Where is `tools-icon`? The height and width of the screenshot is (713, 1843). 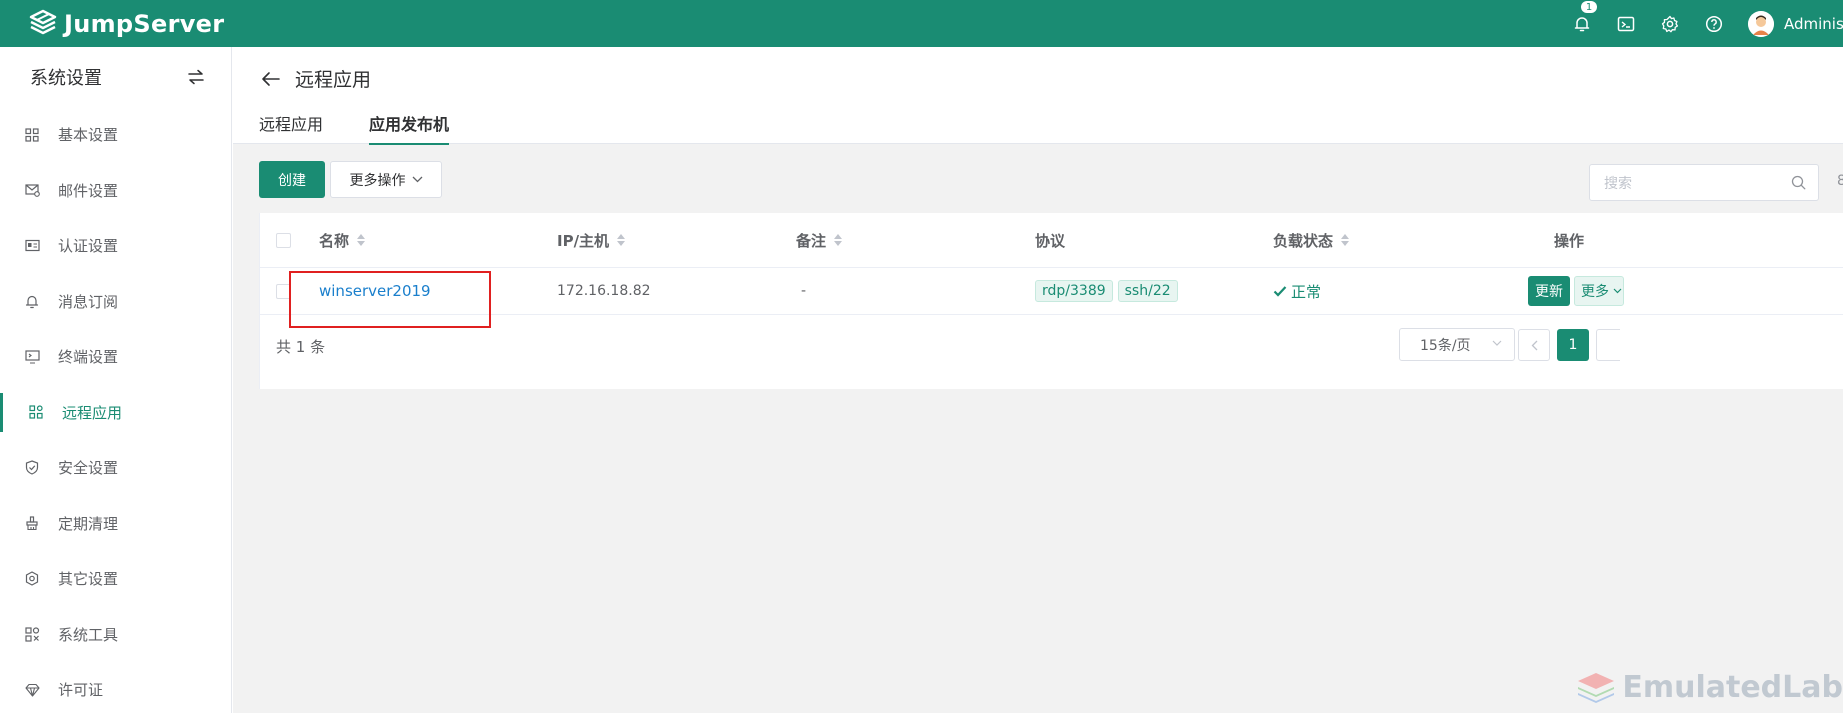 tools-icon is located at coordinates (32, 634).